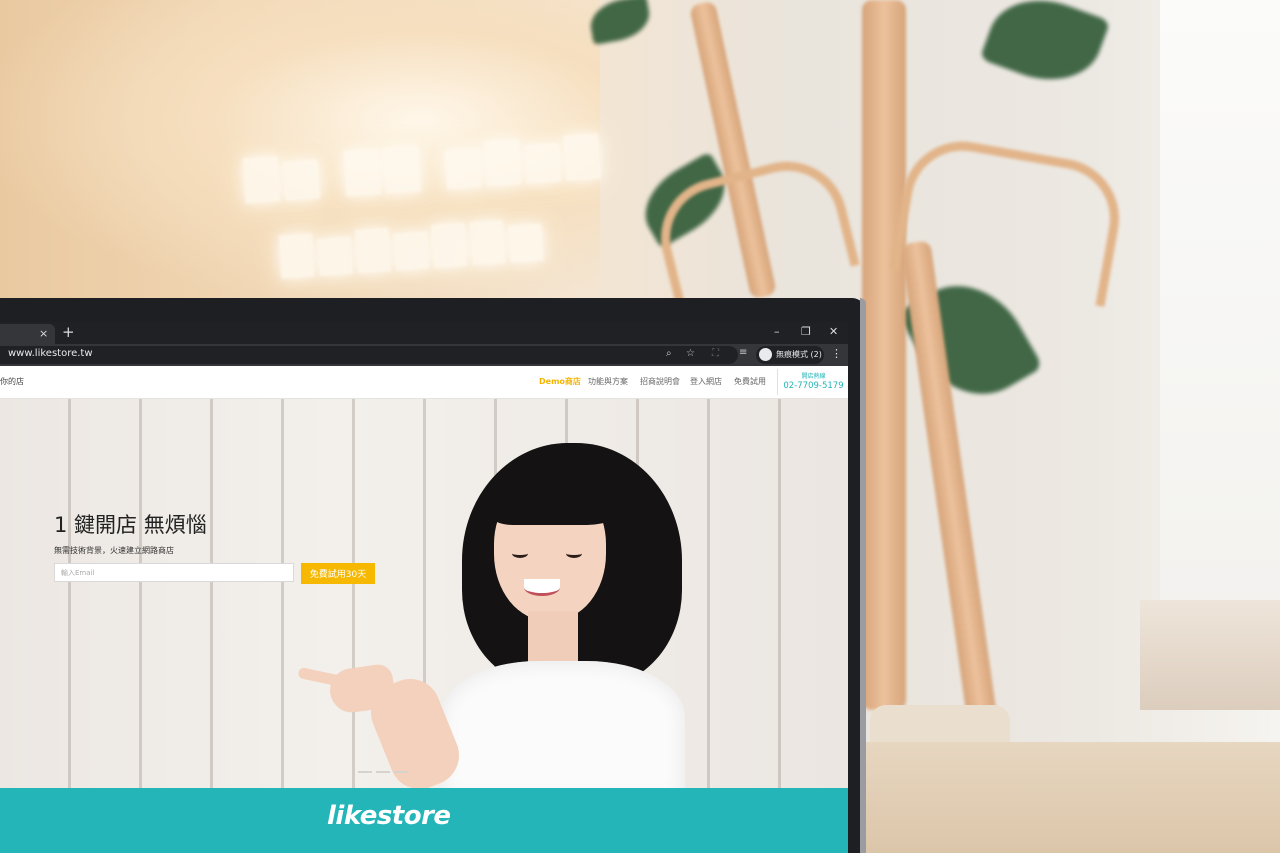 Image resolution: width=1280 pixels, height=853 pixels. I want to click on url-text: www.likestore.tw, so click(50, 353).